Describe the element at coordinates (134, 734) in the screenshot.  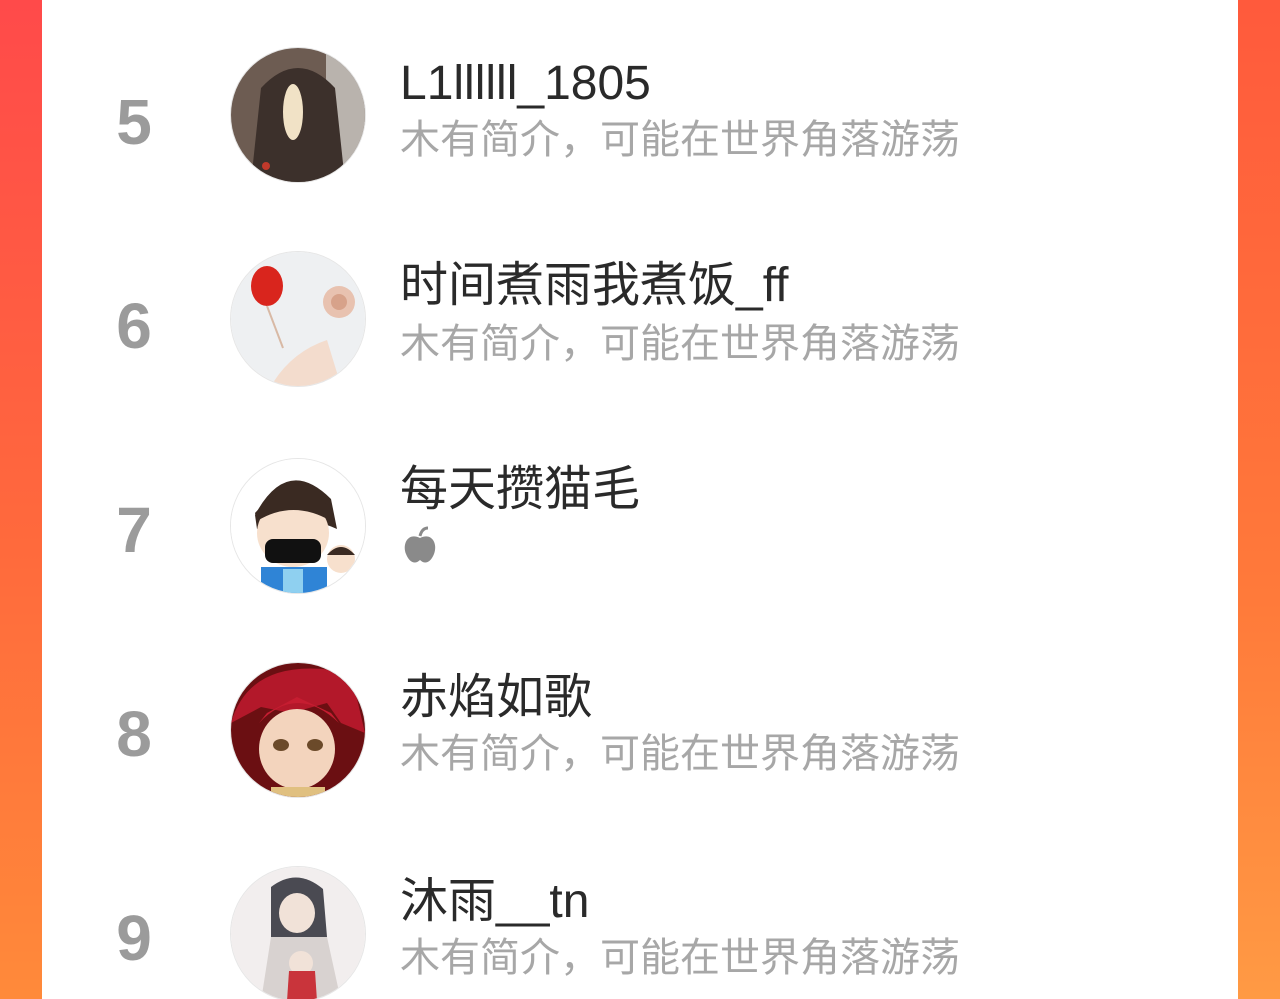
I see `rank-number: 8` at that location.